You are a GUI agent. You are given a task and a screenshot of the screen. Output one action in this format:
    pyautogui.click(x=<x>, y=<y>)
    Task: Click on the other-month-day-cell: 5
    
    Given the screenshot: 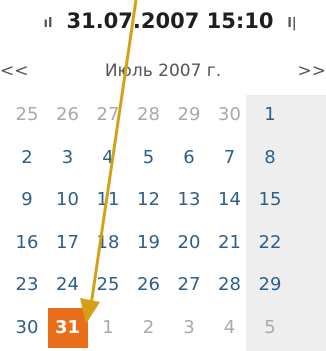 What is the action you would take?
    pyautogui.click(x=270, y=328)
    